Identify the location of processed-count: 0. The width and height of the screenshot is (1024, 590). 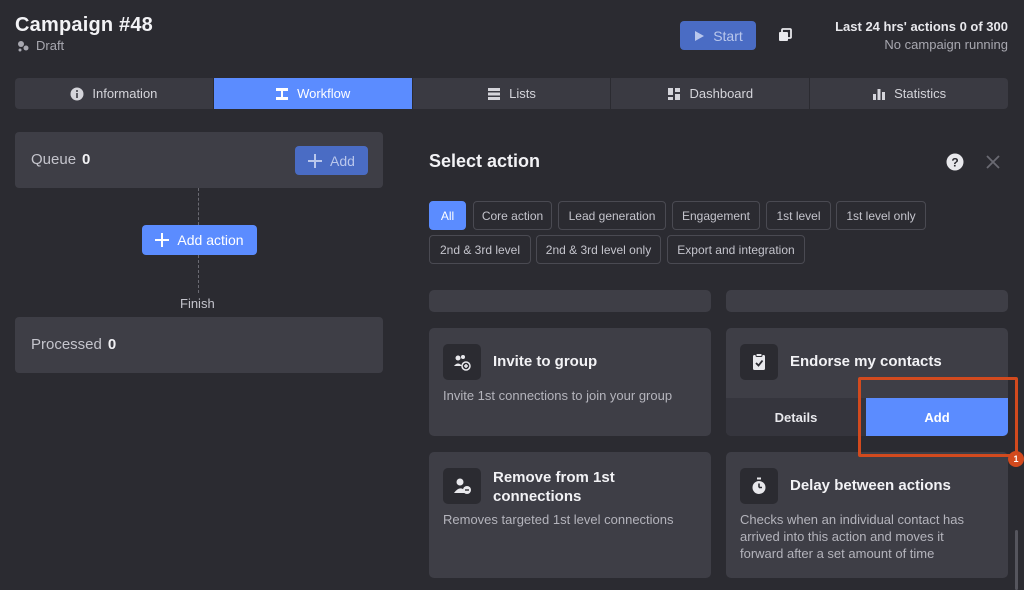
(112, 344).